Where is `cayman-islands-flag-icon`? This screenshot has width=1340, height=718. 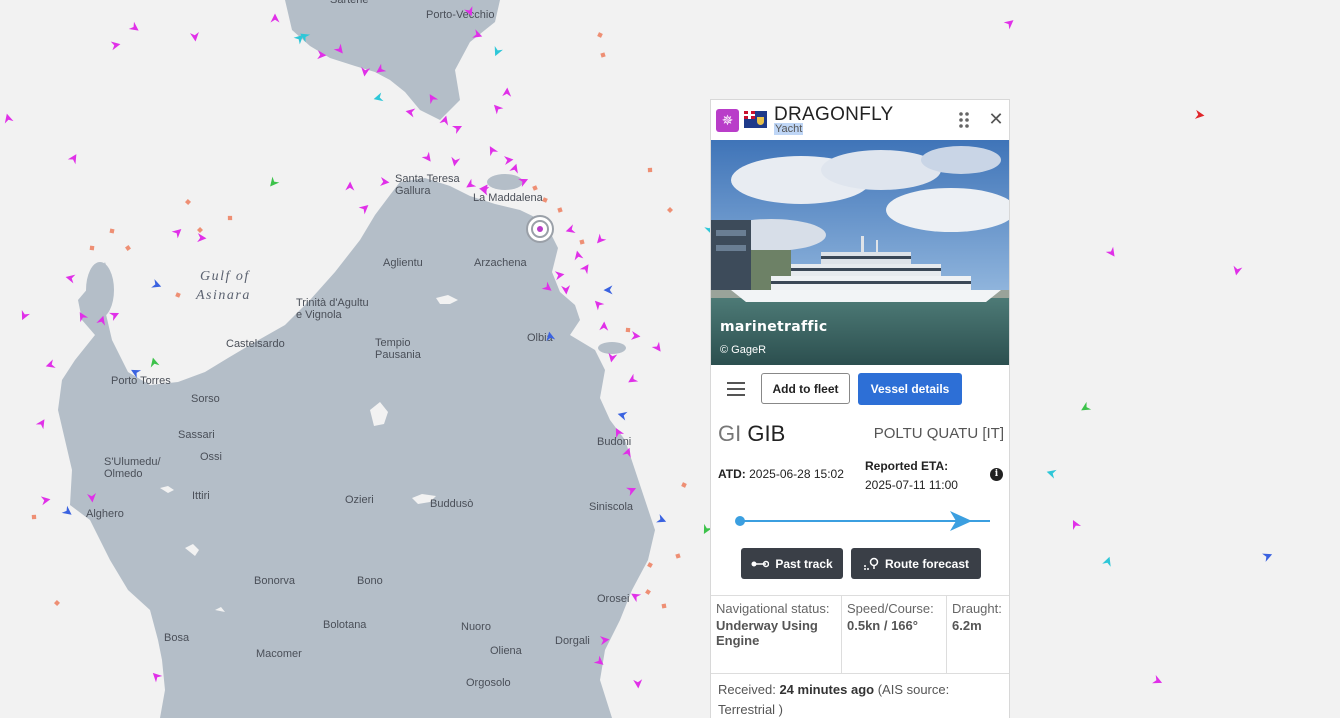
cayman-islands-flag-icon is located at coordinates (755, 119).